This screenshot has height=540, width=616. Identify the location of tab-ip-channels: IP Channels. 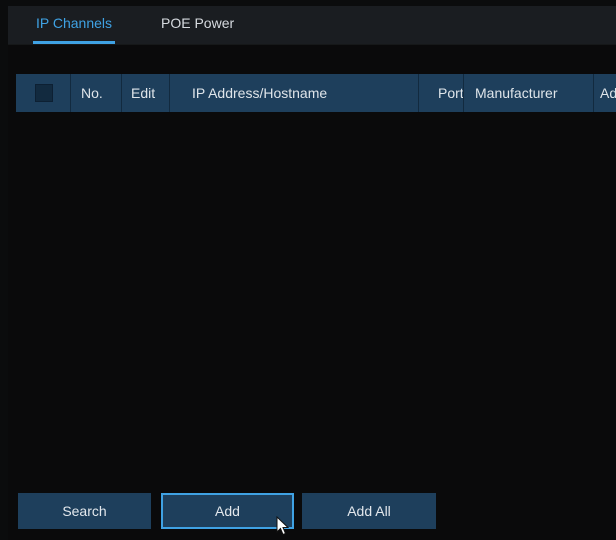
(74, 25).